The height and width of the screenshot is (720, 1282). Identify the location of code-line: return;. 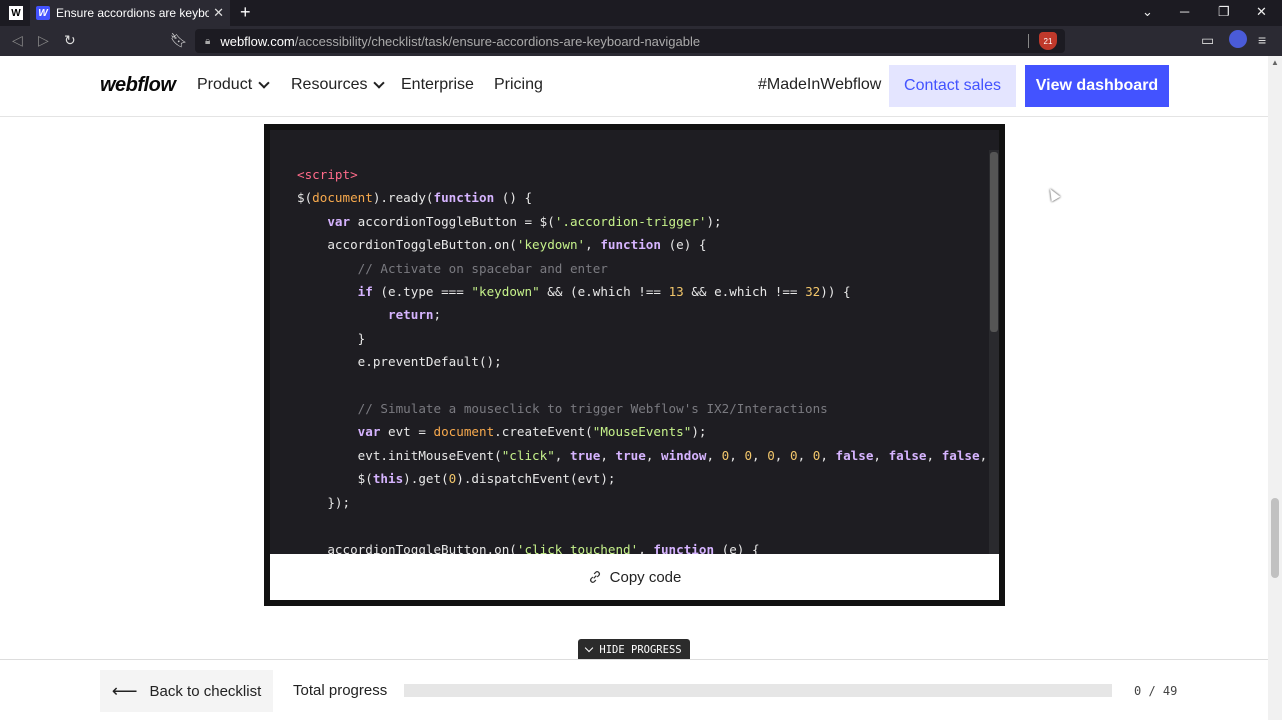
(415, 315).